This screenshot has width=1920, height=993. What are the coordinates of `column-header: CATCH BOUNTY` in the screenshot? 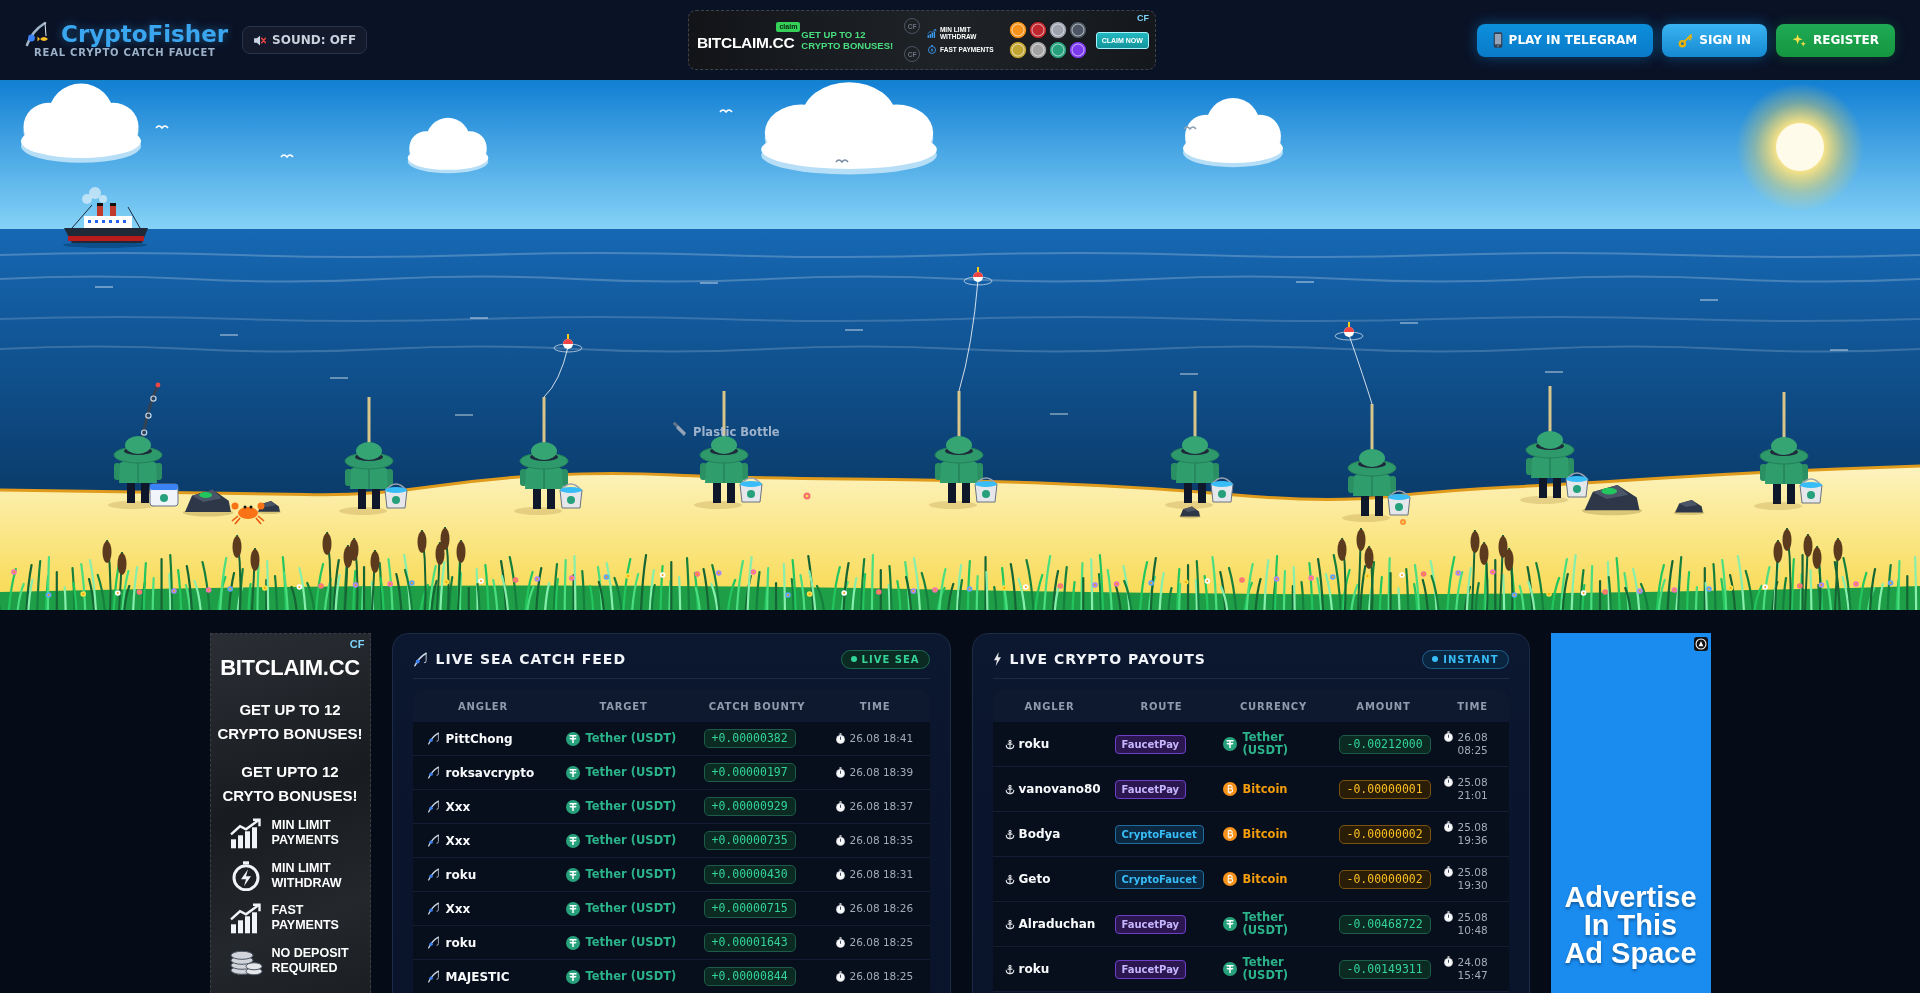 It's located at (757, 706).